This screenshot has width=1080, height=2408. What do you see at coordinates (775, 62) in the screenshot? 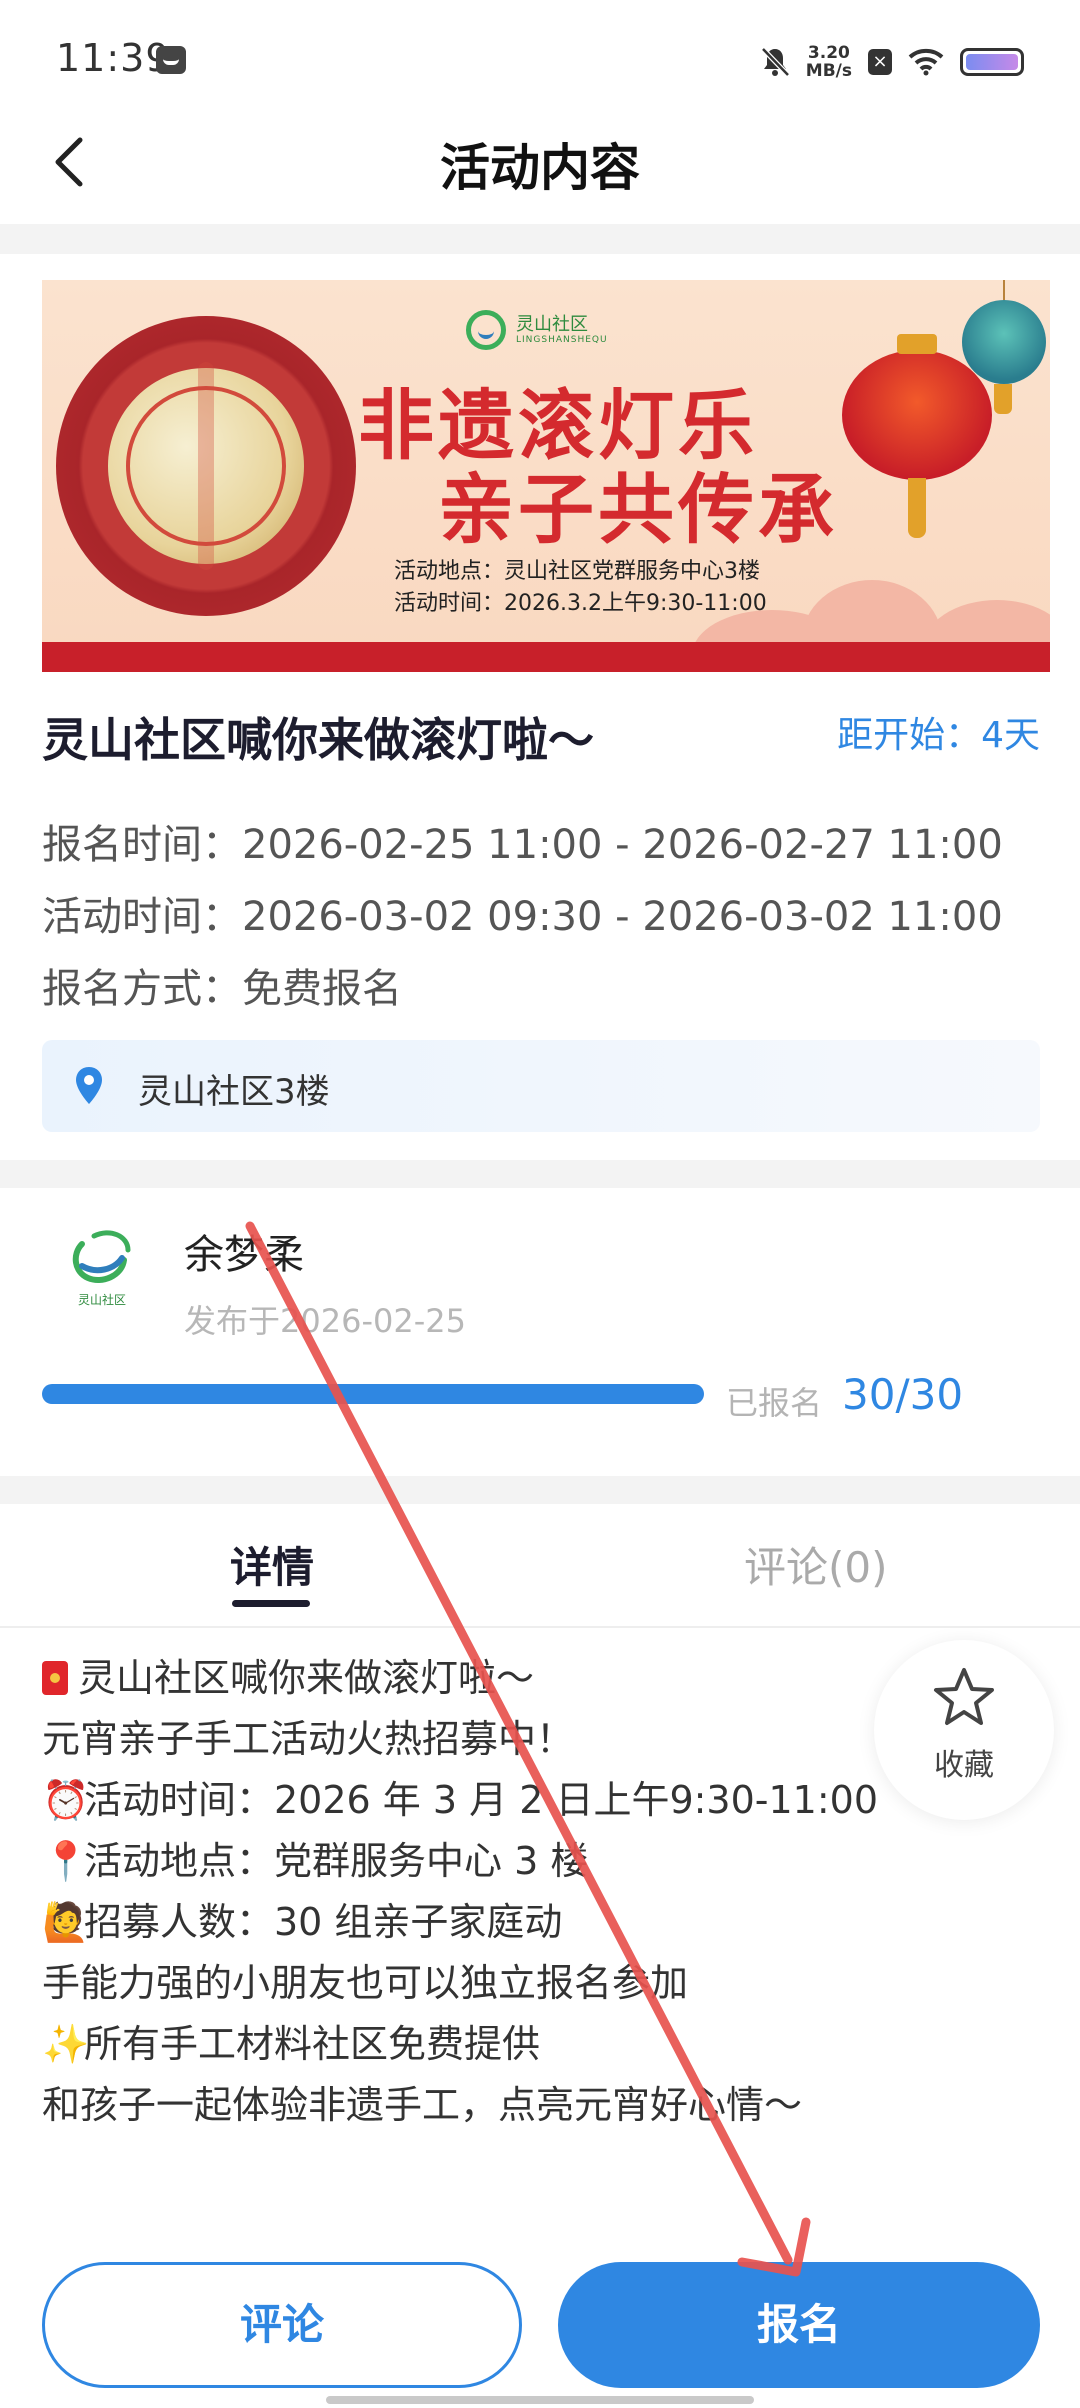
I see `mute-bell-icon` at bounding box center [775, 62].